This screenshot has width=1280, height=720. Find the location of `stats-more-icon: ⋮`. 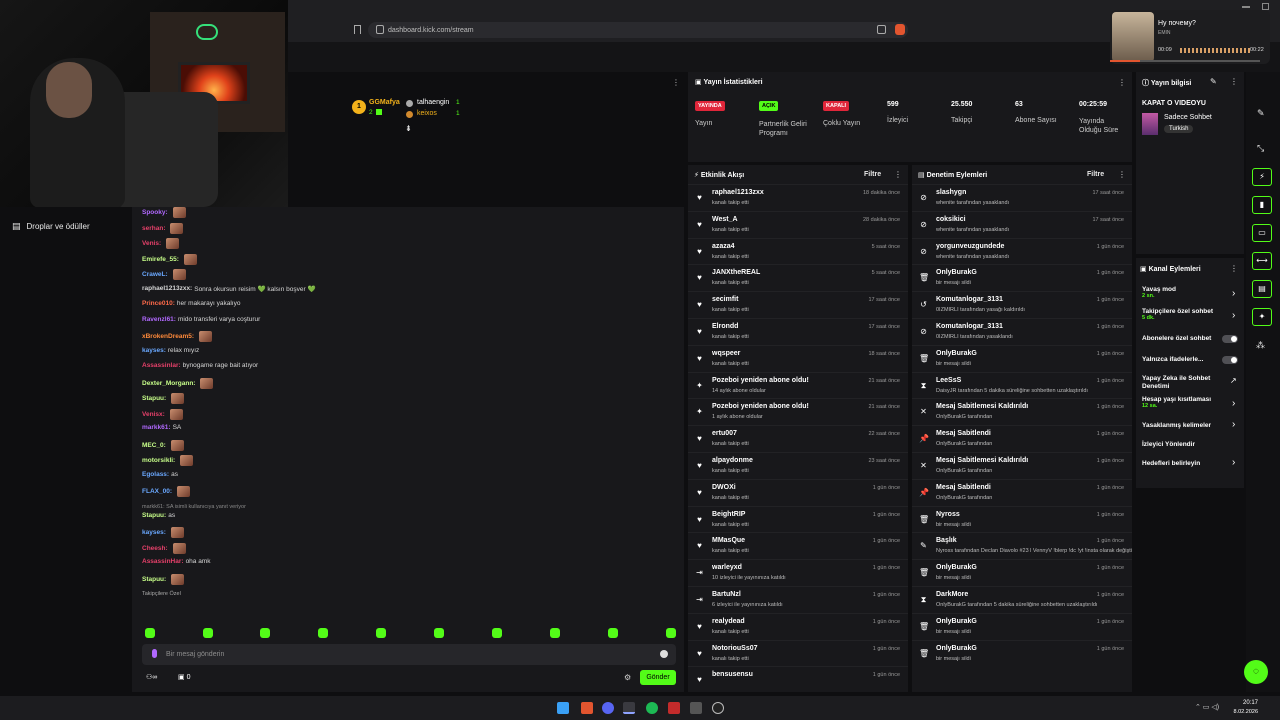

stats-more-icon: ⋮ is located at coordinates (1122, 82).